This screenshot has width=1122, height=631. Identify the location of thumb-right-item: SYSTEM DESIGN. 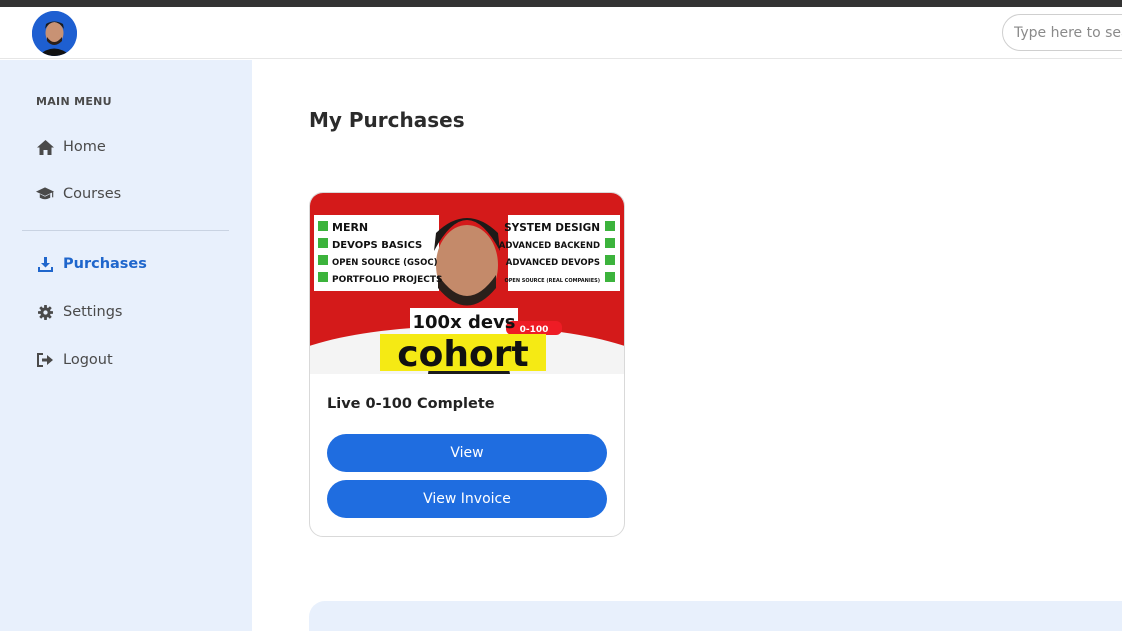
(552, 228).